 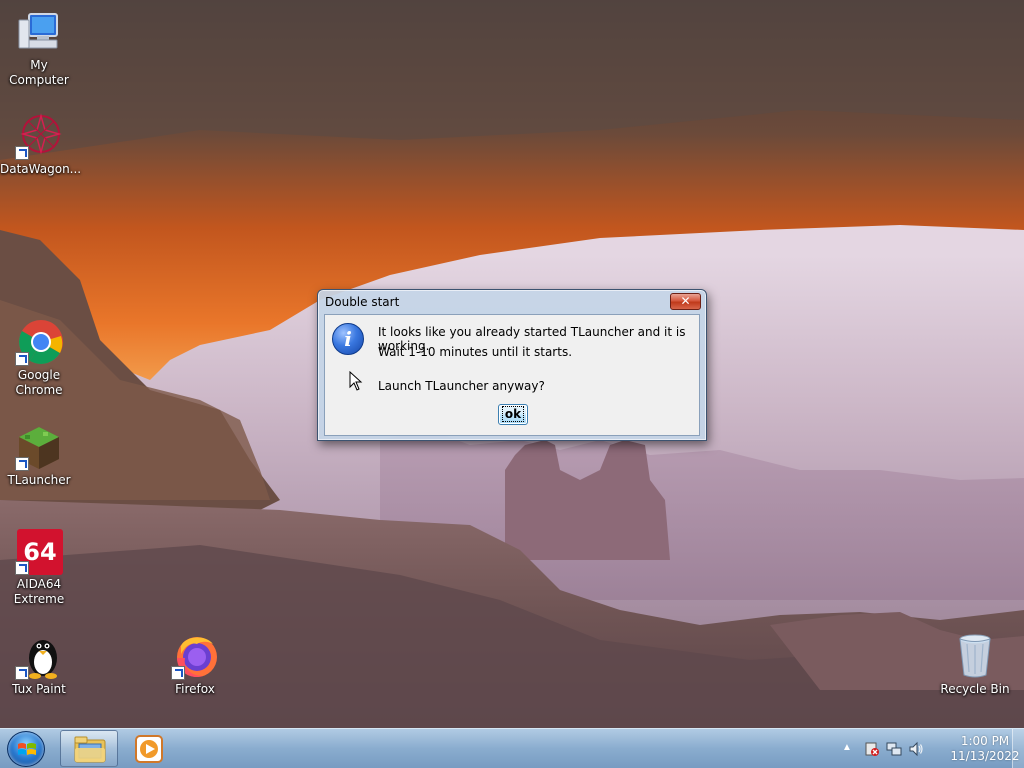 What do you see at coordinates (39, 342) in the screenshot?
I see `chrome-icon` at bounding box center [39, 342].